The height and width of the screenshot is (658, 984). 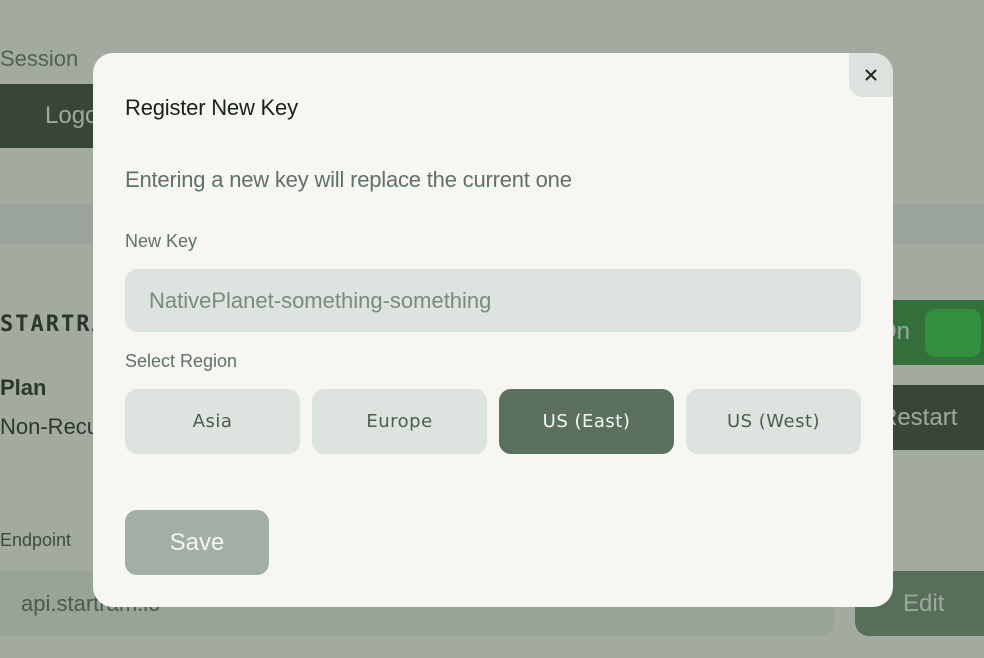 I want to click on region-option-us-west: US (West), so click(x=773, y=421).